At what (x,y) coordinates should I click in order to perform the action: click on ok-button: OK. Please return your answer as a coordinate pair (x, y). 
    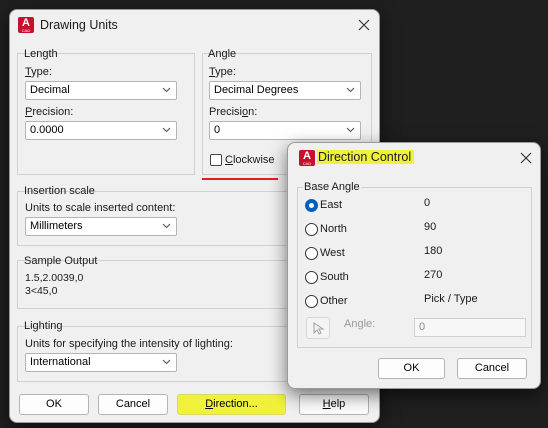
    Looking at the image, I should click on (54, 404).